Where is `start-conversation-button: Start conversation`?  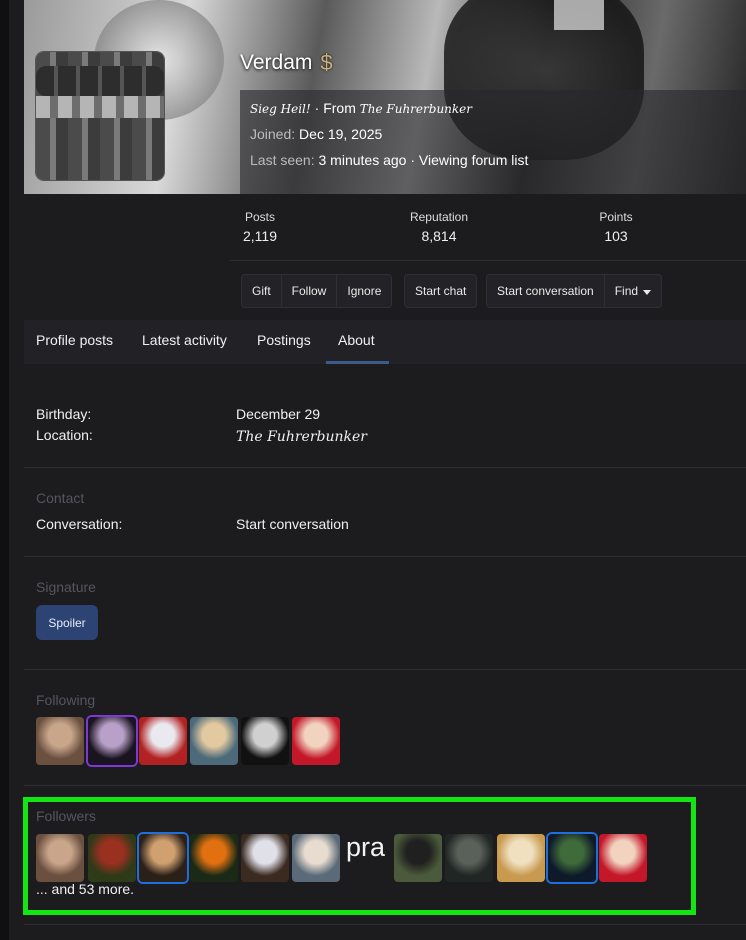 start-conversation-button: Start conversation is located at coordinates (546, 291).